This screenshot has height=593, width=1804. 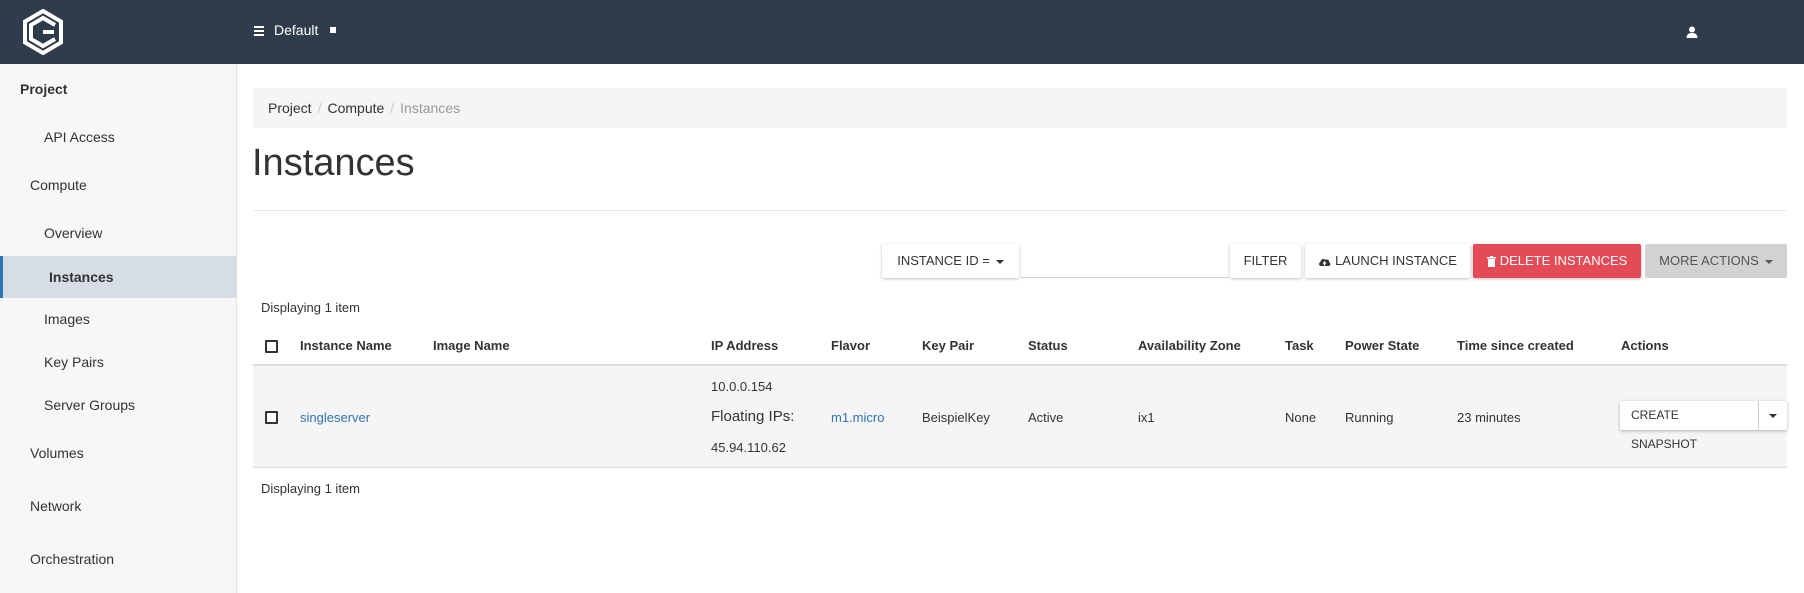 I want to click on breadcrumb-compute: Compute, so click(x=355, y=108).